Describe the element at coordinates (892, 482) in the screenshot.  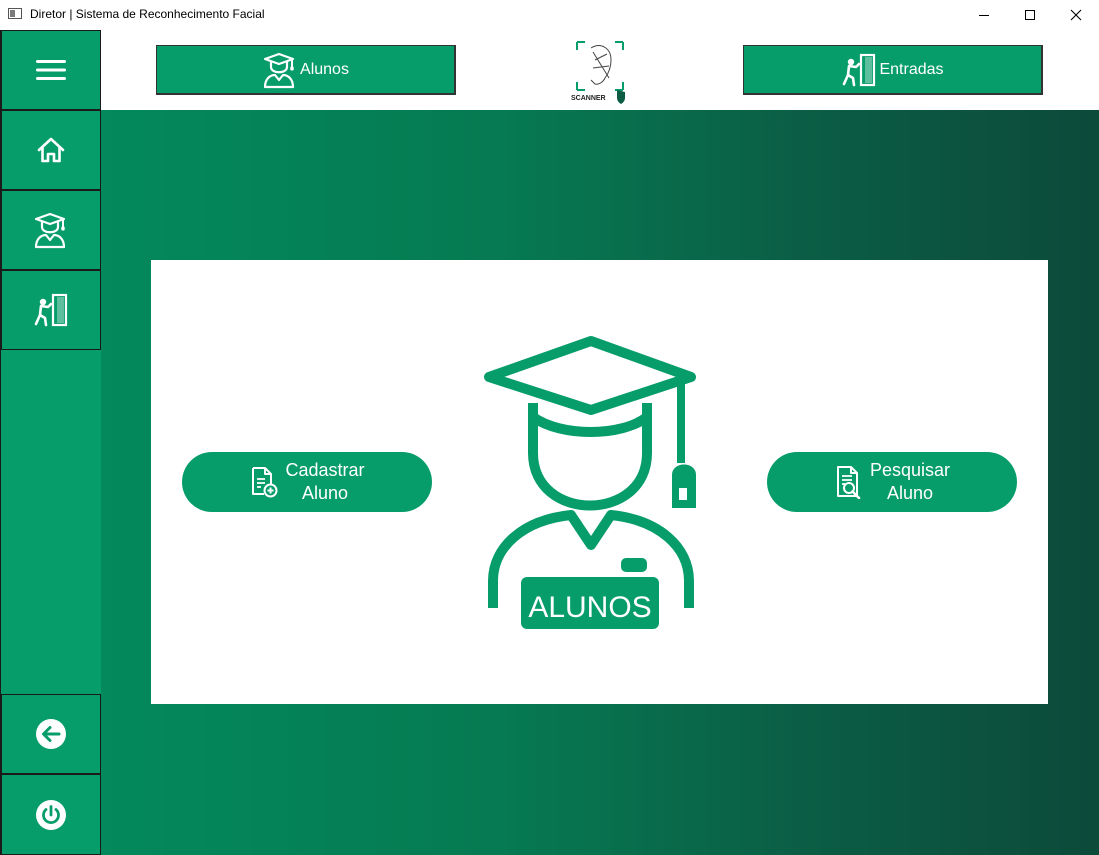
I see `pesquisar-aluno-button: Pesquisar Aluno` at that location.